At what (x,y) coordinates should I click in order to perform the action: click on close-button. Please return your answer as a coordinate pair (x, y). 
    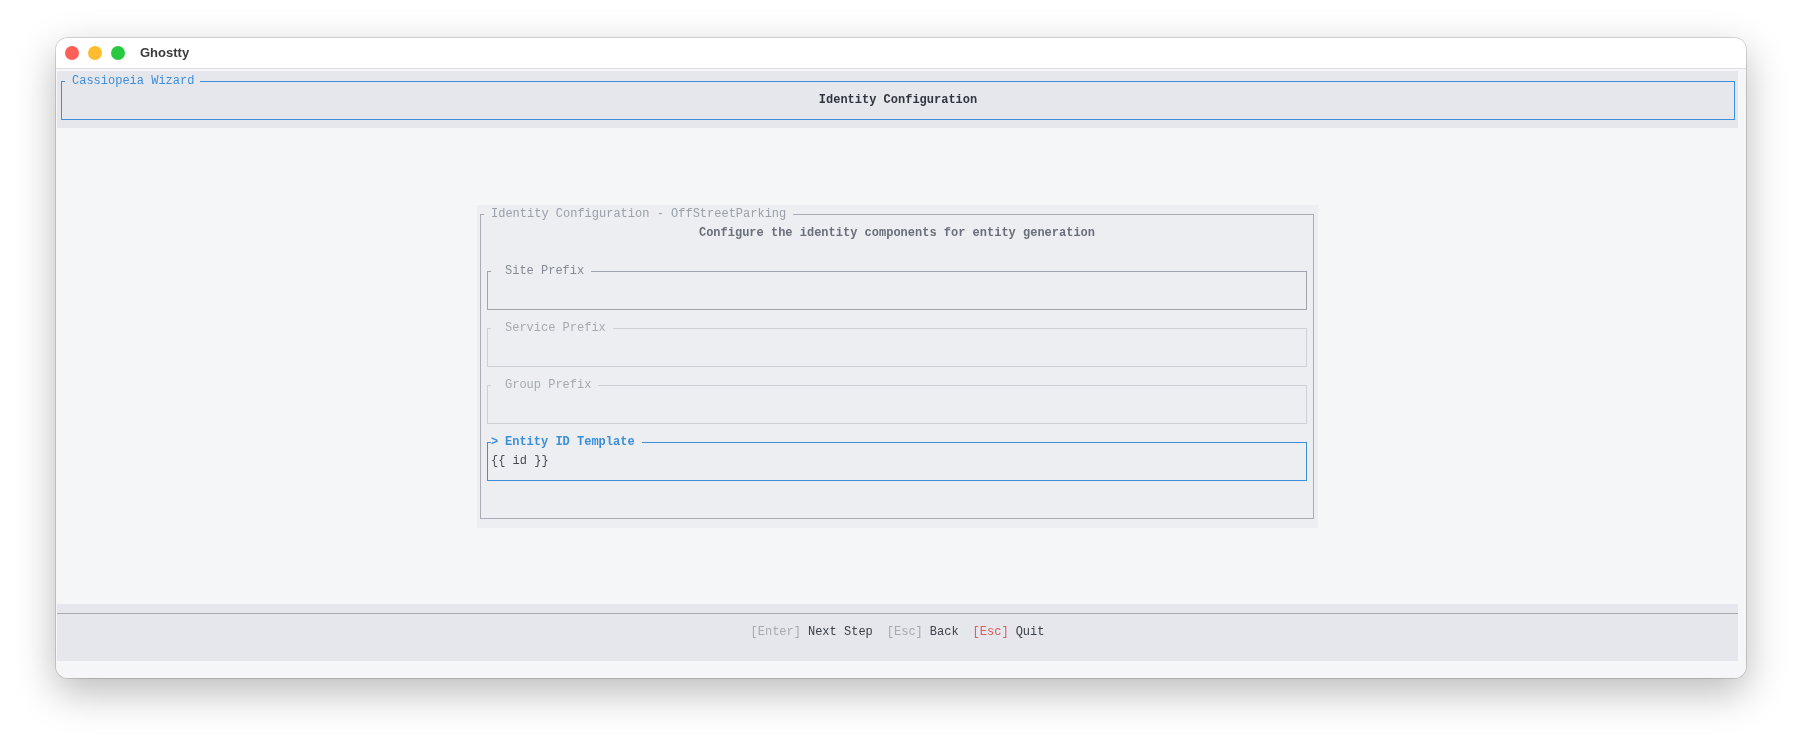
    Looking at the image, I should click on (72, 53).